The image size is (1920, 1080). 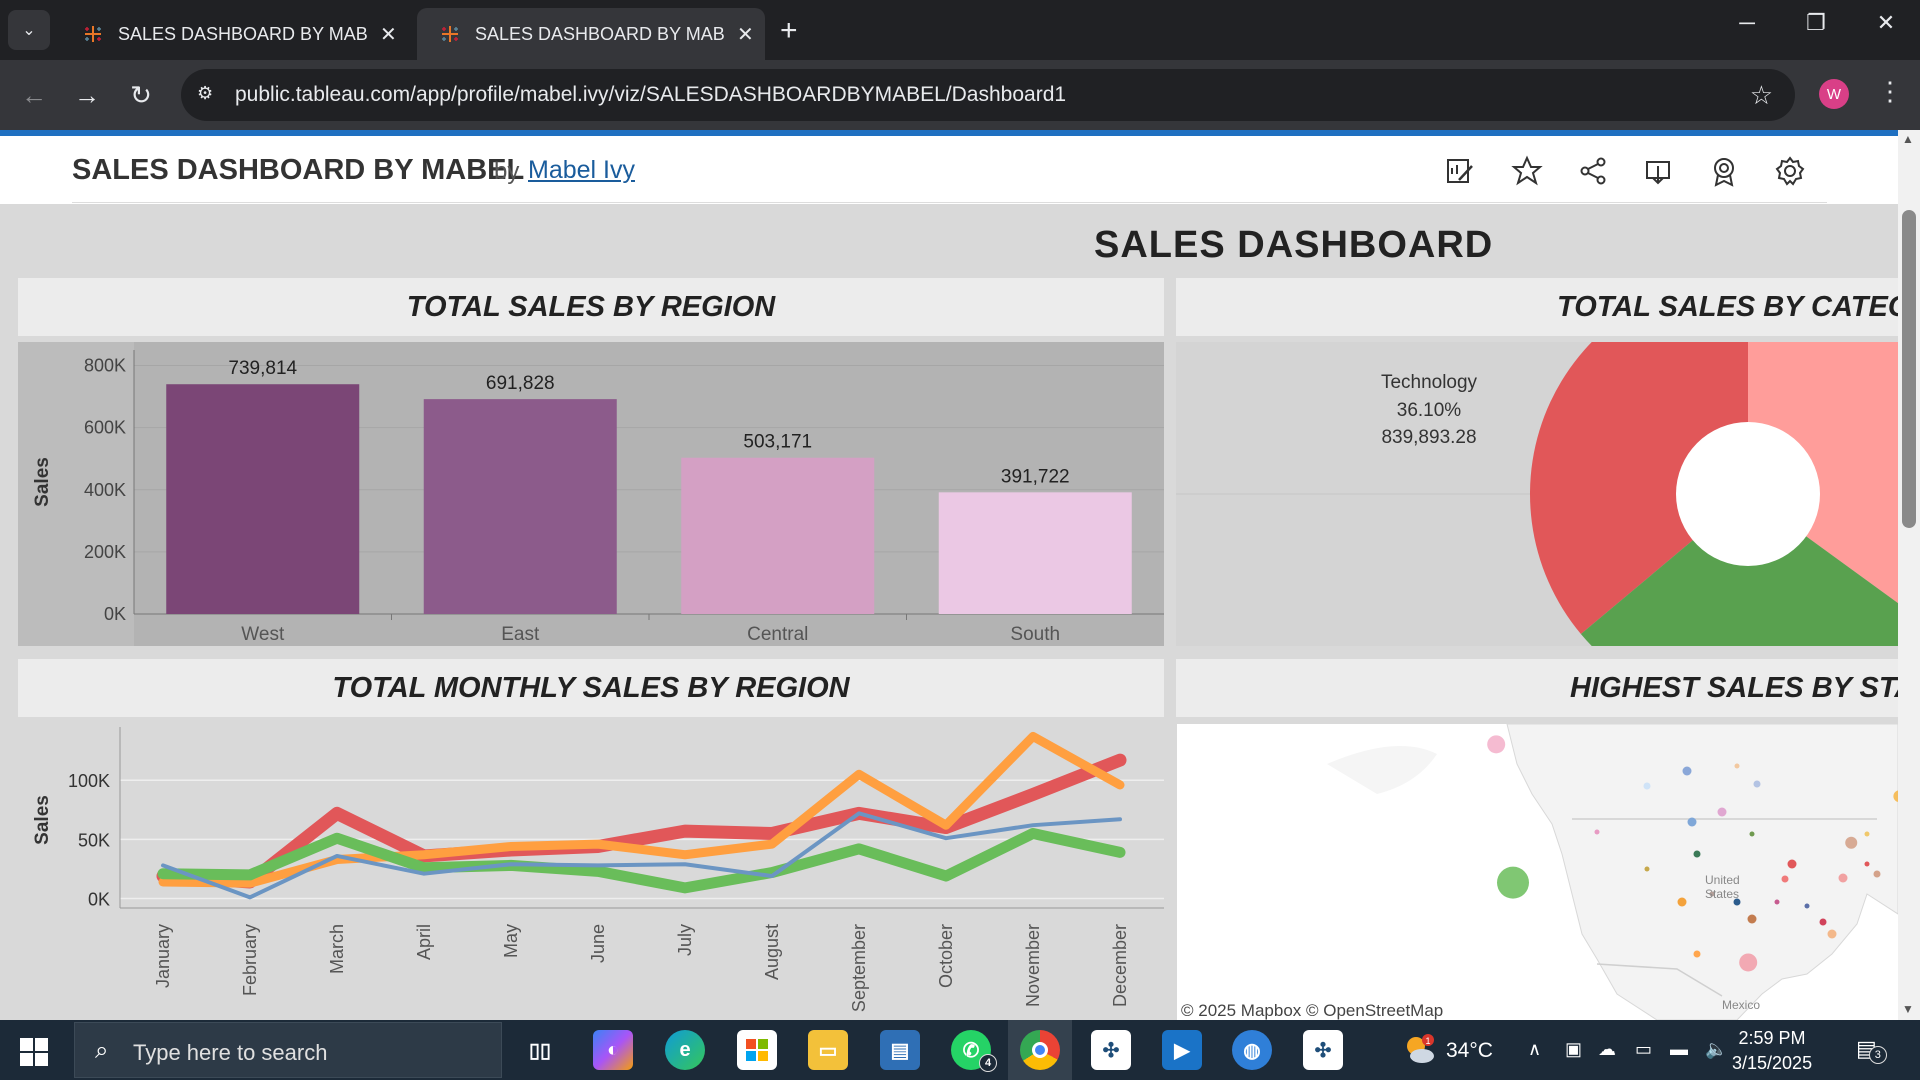 What do you see at coordinates (1643, 1049) in the screenshot?
I see `network-icon: ▭` at bounding box center [1643, 1049].